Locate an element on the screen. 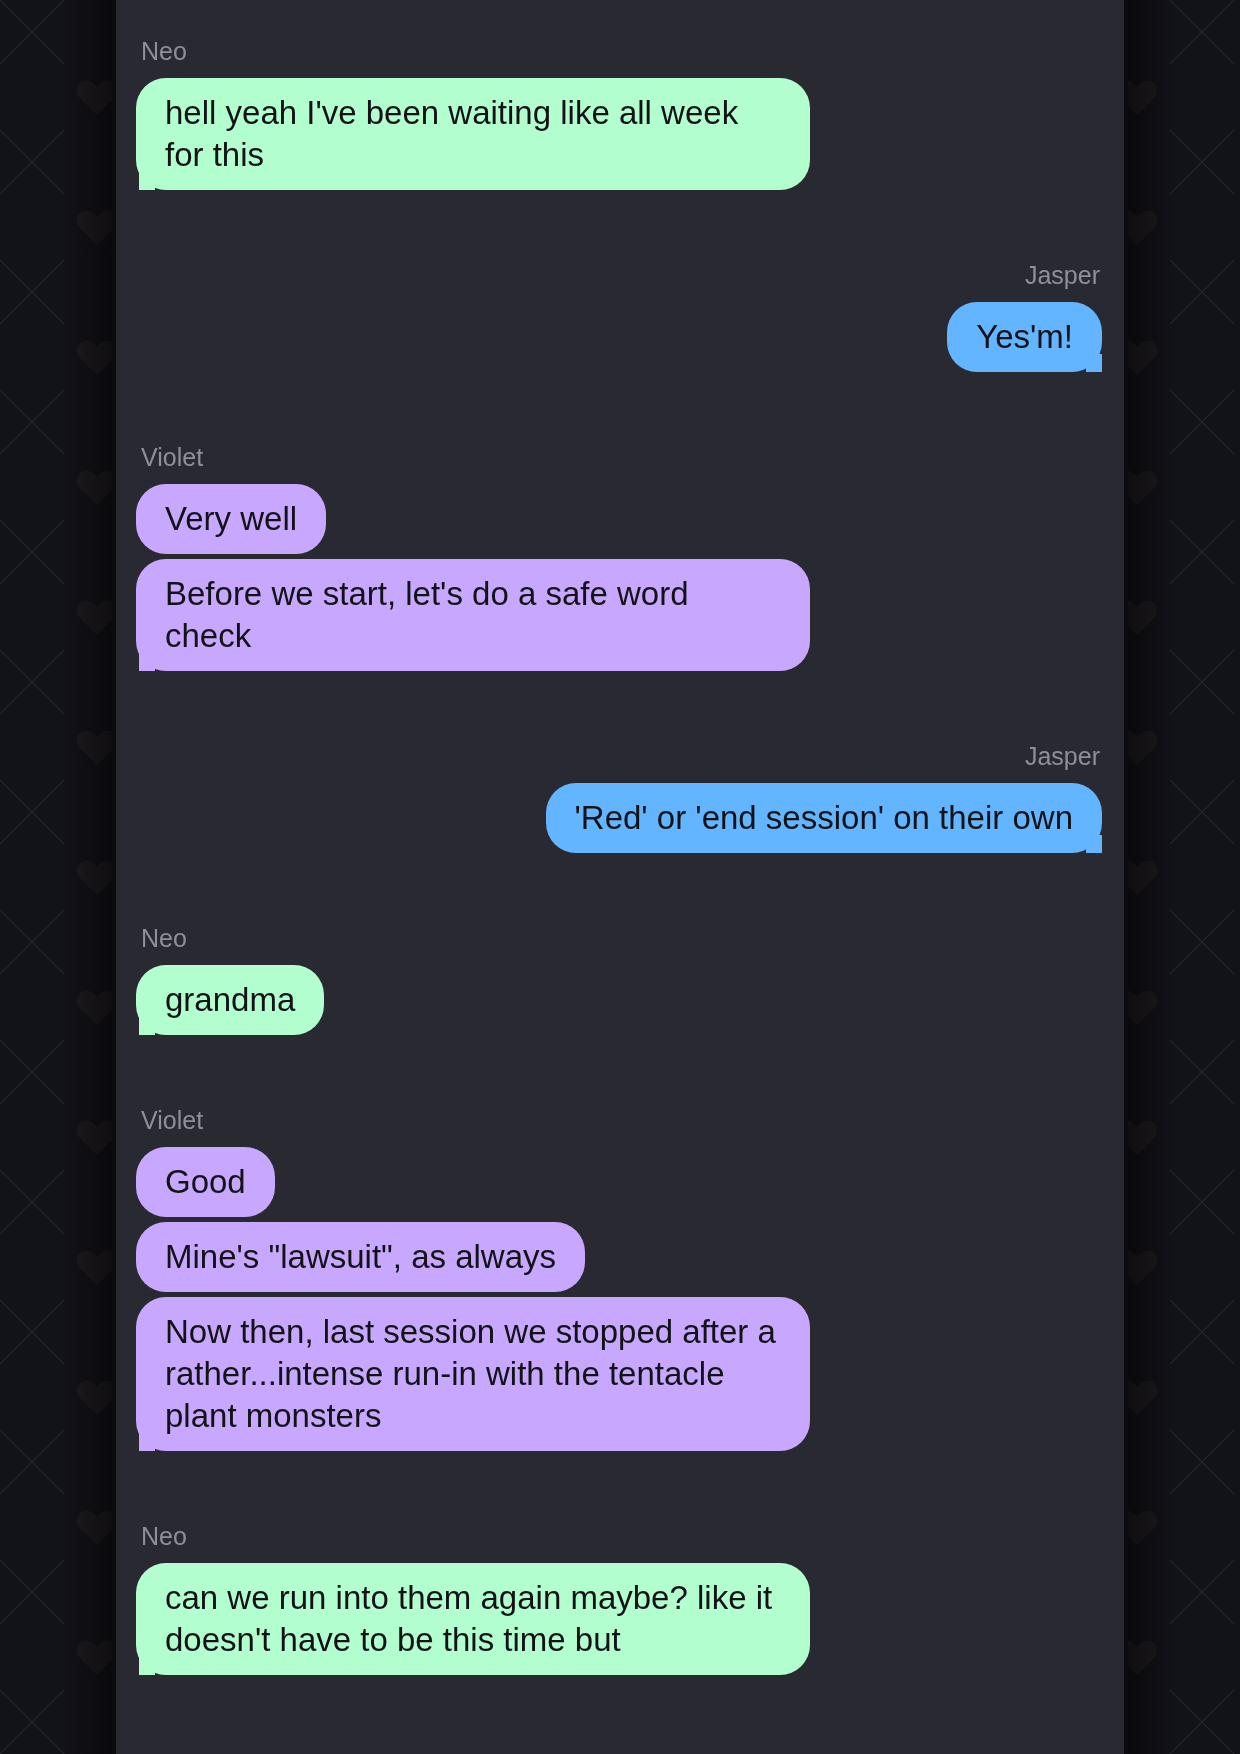 Image resolution: width=1240 pixels, height=1754 pixels. message-bubble: Mine's "lawsuit", as always is located at coordinates (361, 1257).